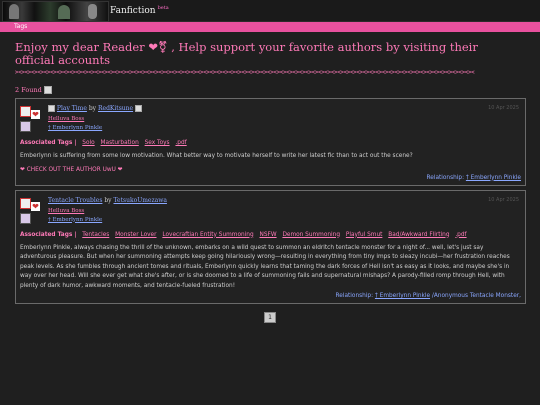 The image size is (540, 405). I want to click on tag-link: Tentacles, so click(95, 235).